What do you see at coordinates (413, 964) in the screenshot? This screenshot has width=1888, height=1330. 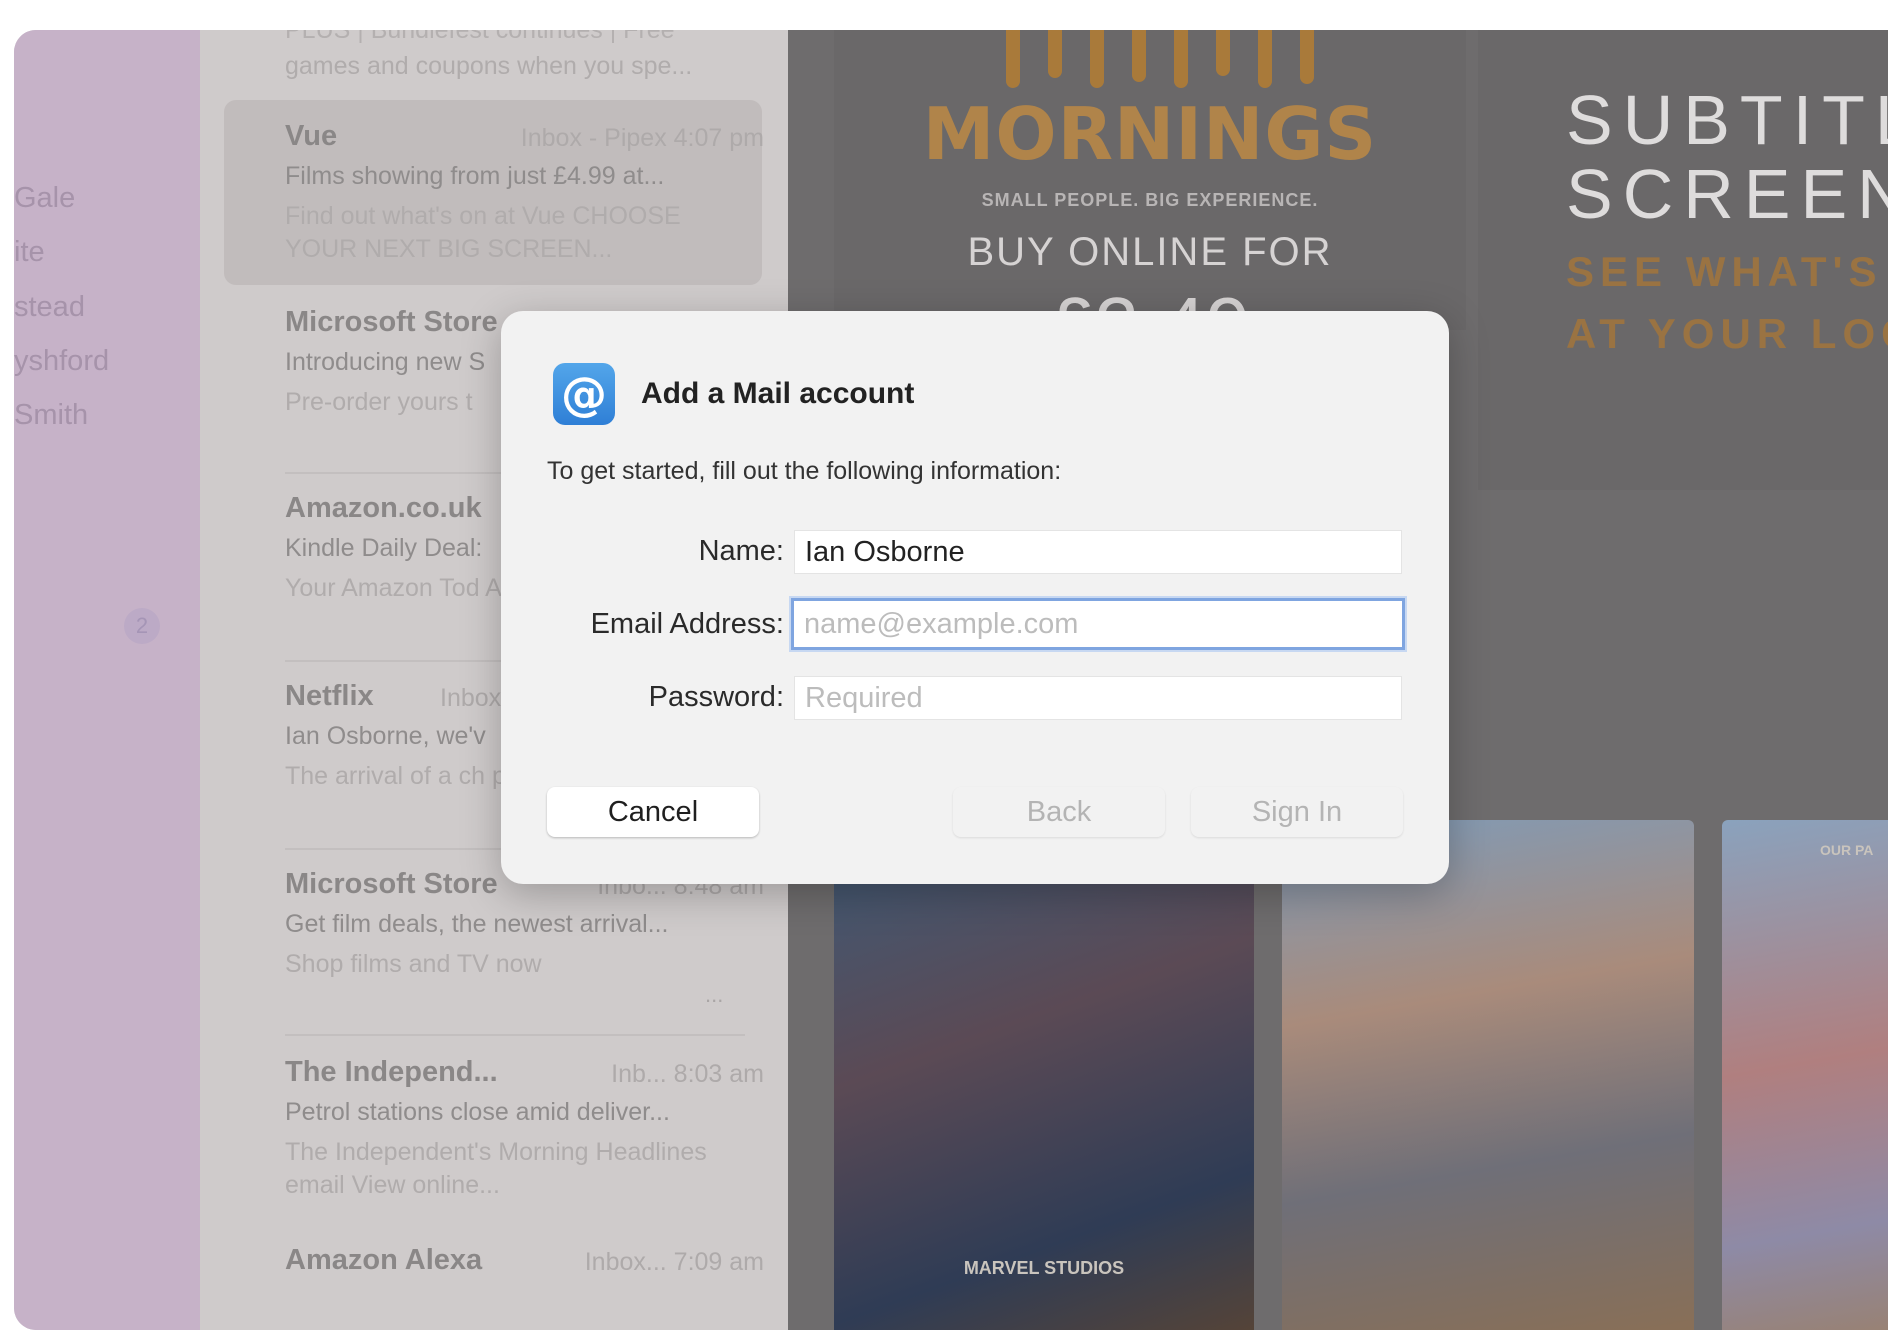 I see `message-preview: Shop films and TV now` at bounding box center [413, 964].